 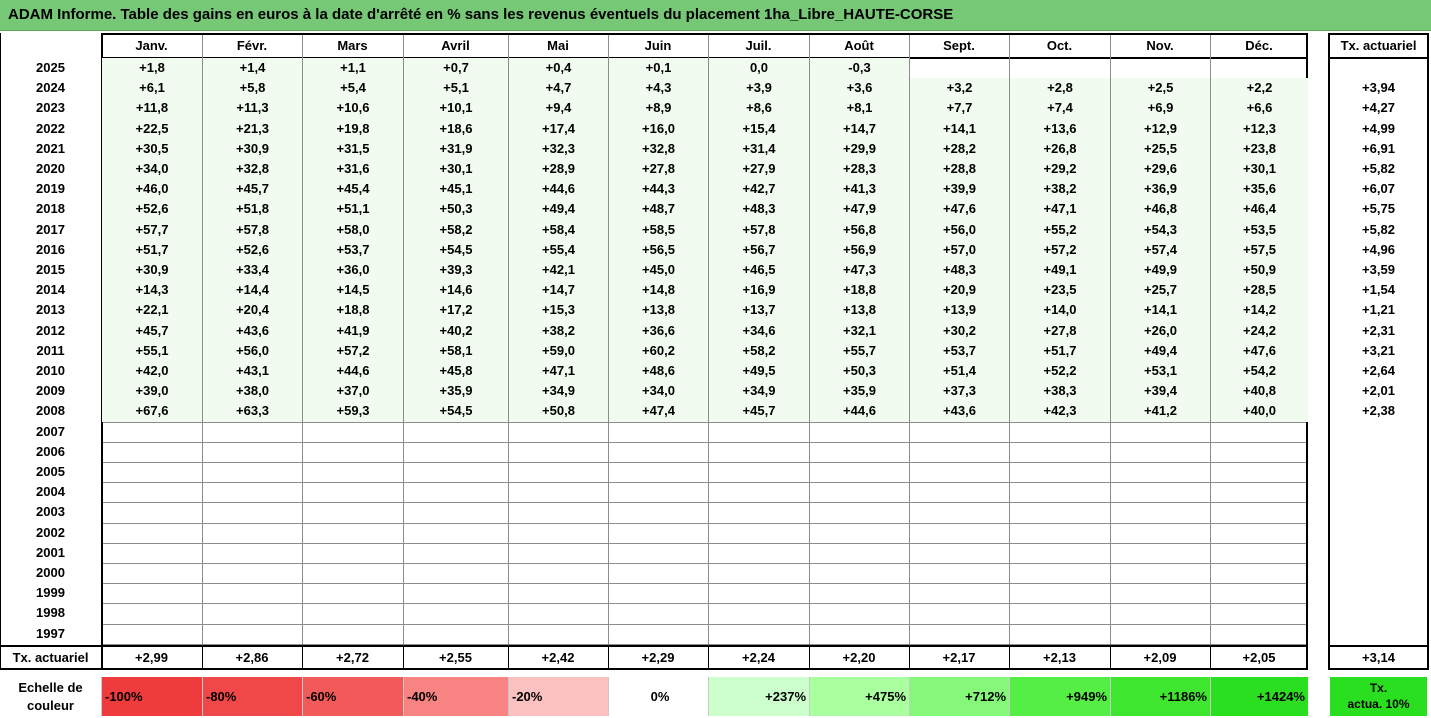 I want to click on color-scale-tx: Tx. actua. 10%, so click(x=1378, y=696).